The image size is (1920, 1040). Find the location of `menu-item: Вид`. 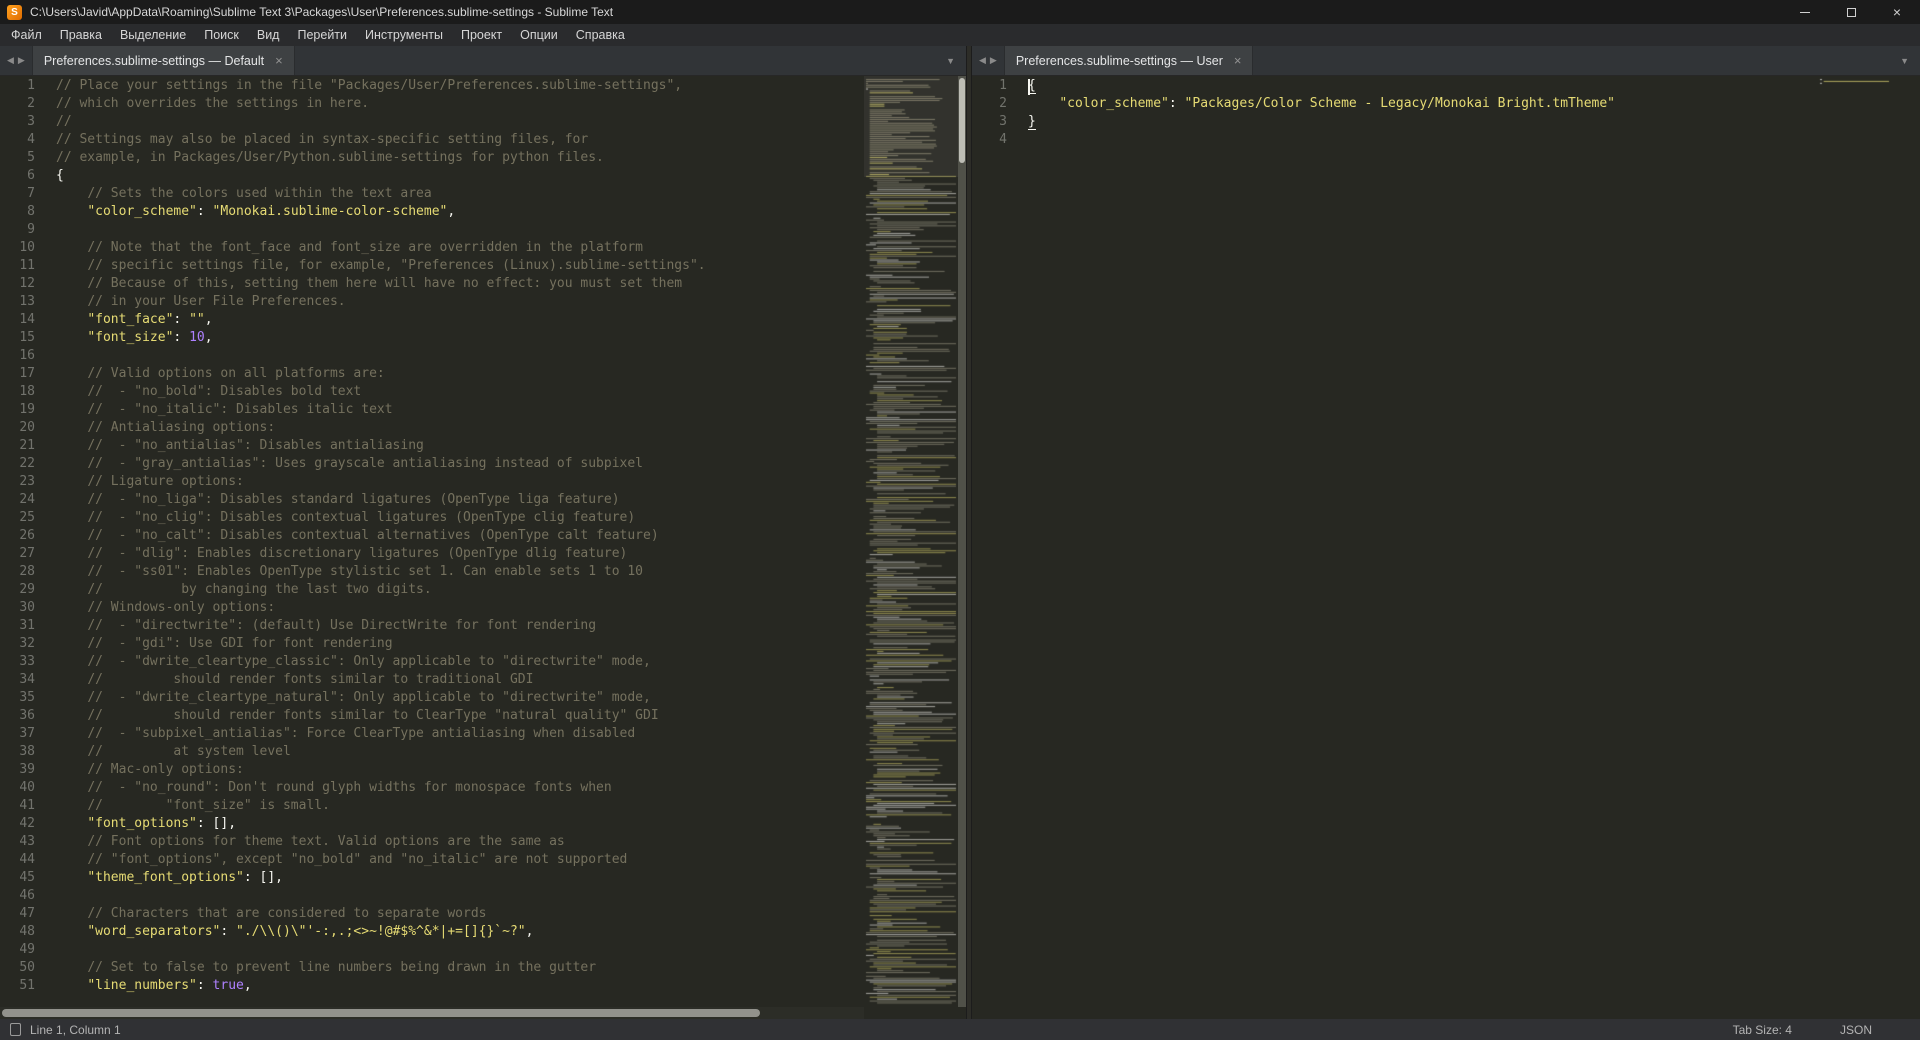

menu-item: Вид is located at coordinates (268, 35).